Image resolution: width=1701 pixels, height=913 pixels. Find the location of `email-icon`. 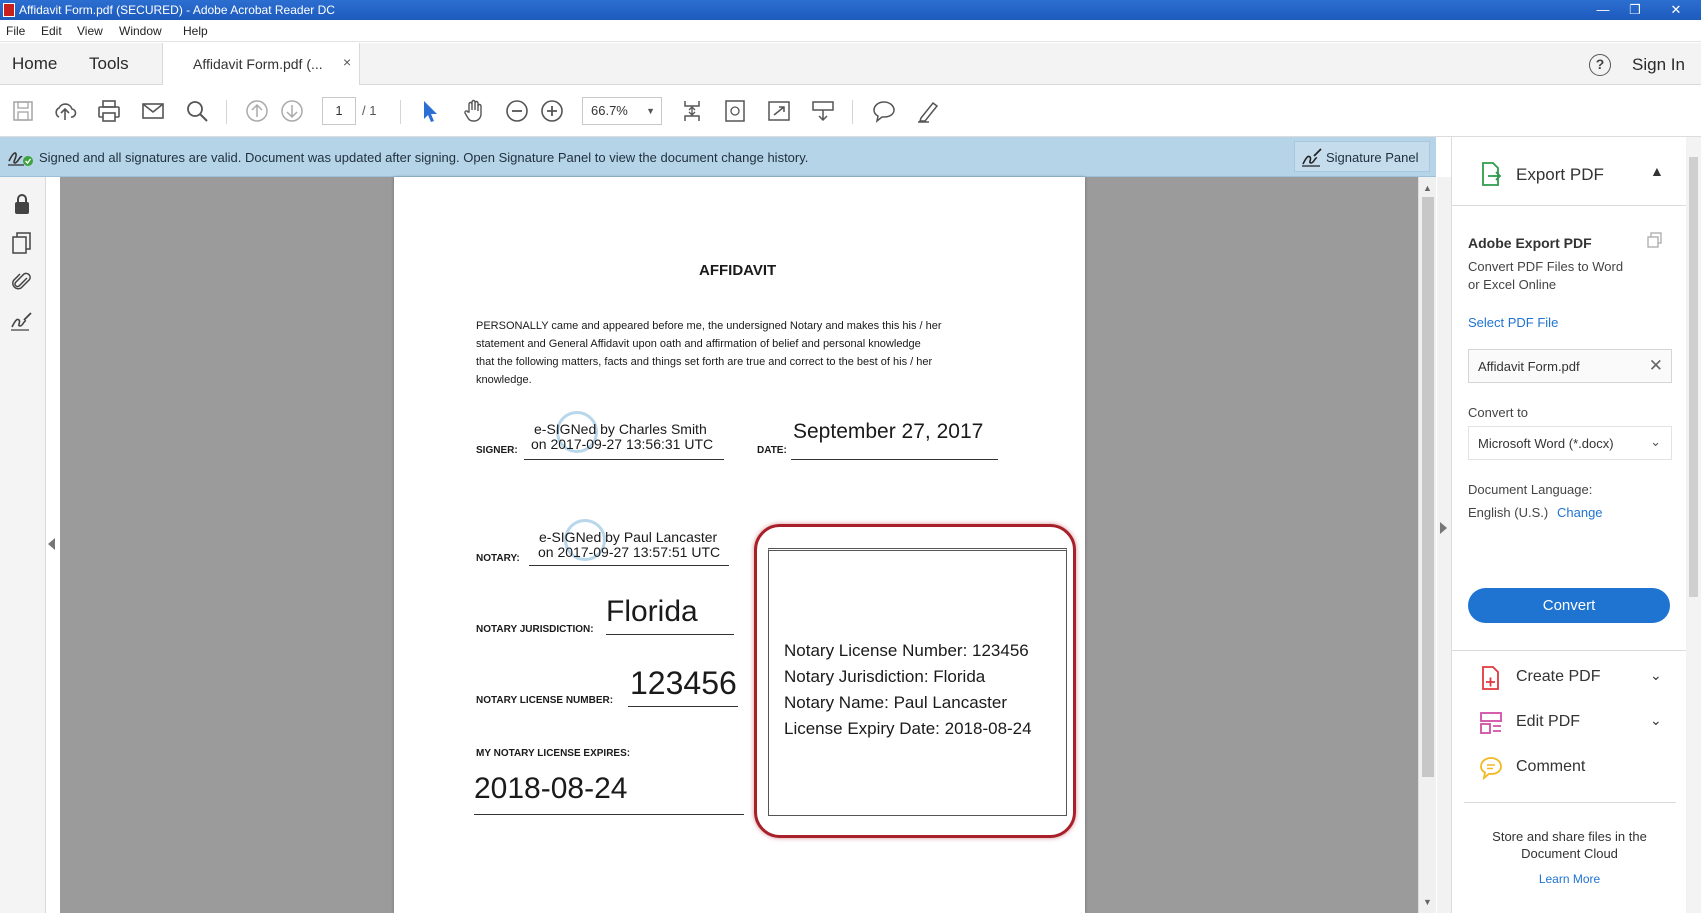

email-icon is located at coordinates (153, 111).